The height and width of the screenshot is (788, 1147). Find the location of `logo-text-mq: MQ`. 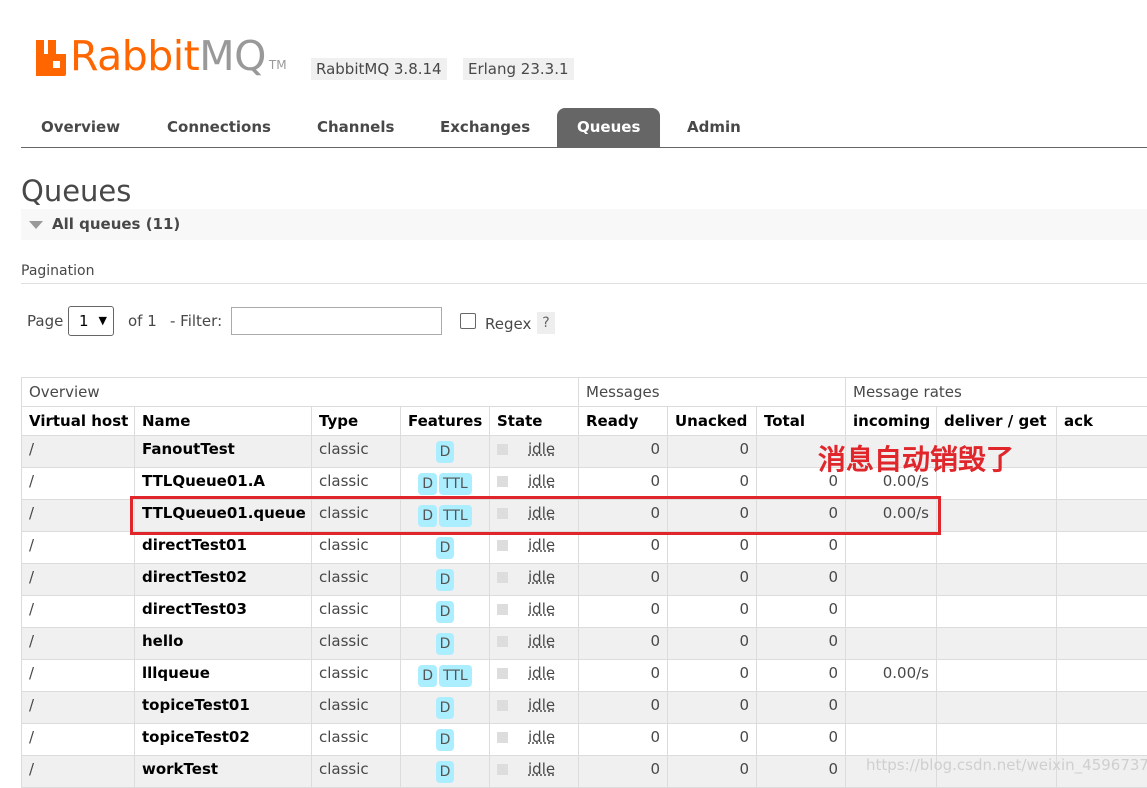

logo-text-mq: MQ is located at coordinates (232, 56).